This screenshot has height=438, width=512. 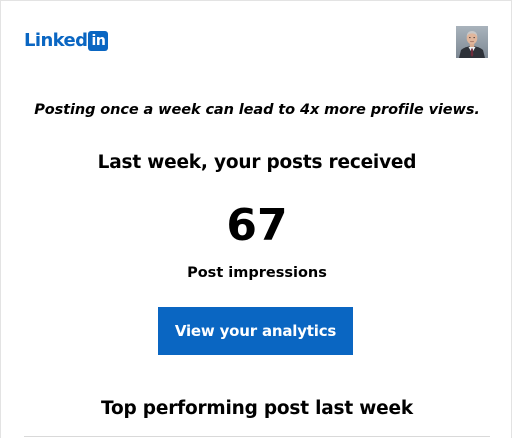 What do you see at coordinates (56, 40) in the screenshot?
I see `logo-wordmark: Linked` at bounding box center [56, 40].